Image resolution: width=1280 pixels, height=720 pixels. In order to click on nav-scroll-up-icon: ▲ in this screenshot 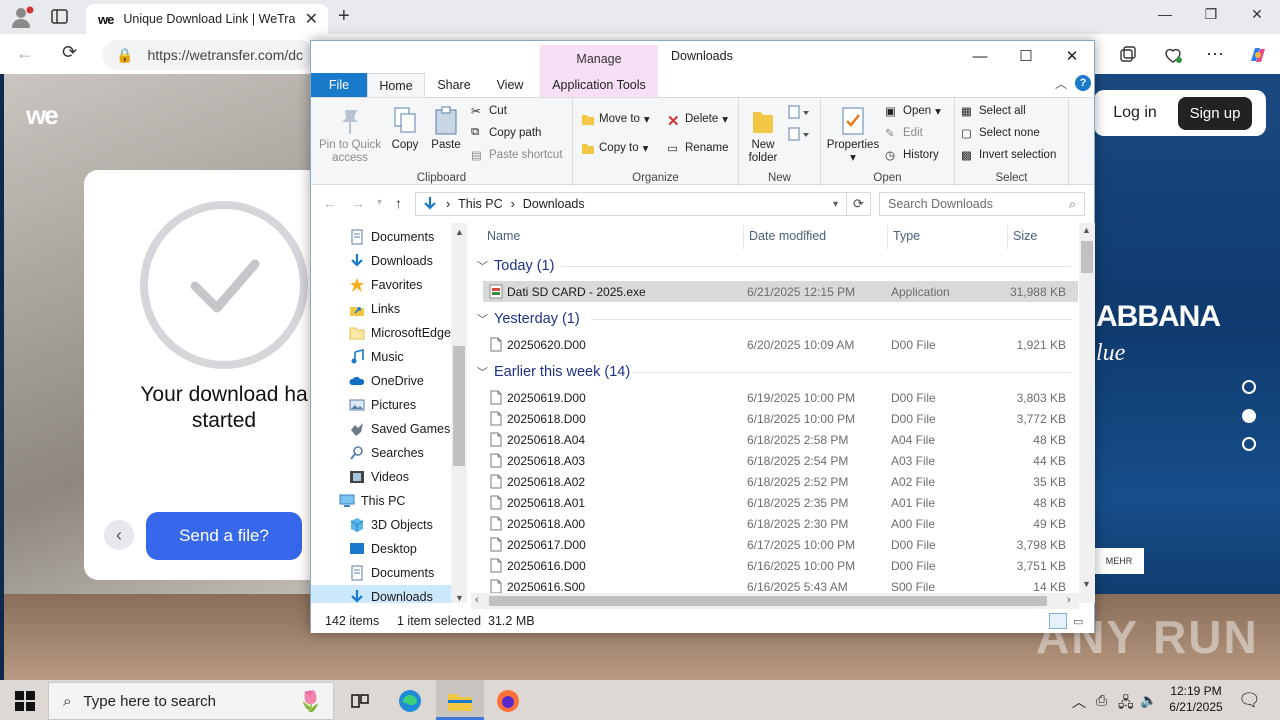, I will do `click(459, 232)`.